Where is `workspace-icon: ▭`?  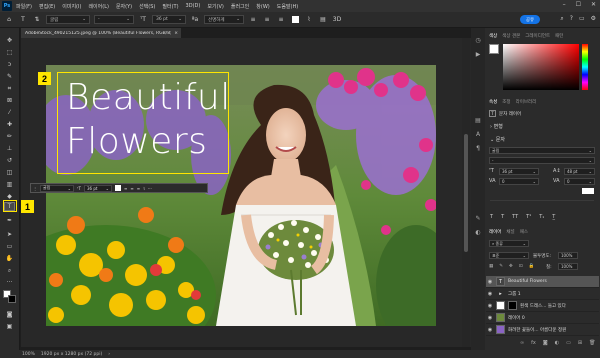
workspace-icon: ▭ is located at coordinates (582, 19).